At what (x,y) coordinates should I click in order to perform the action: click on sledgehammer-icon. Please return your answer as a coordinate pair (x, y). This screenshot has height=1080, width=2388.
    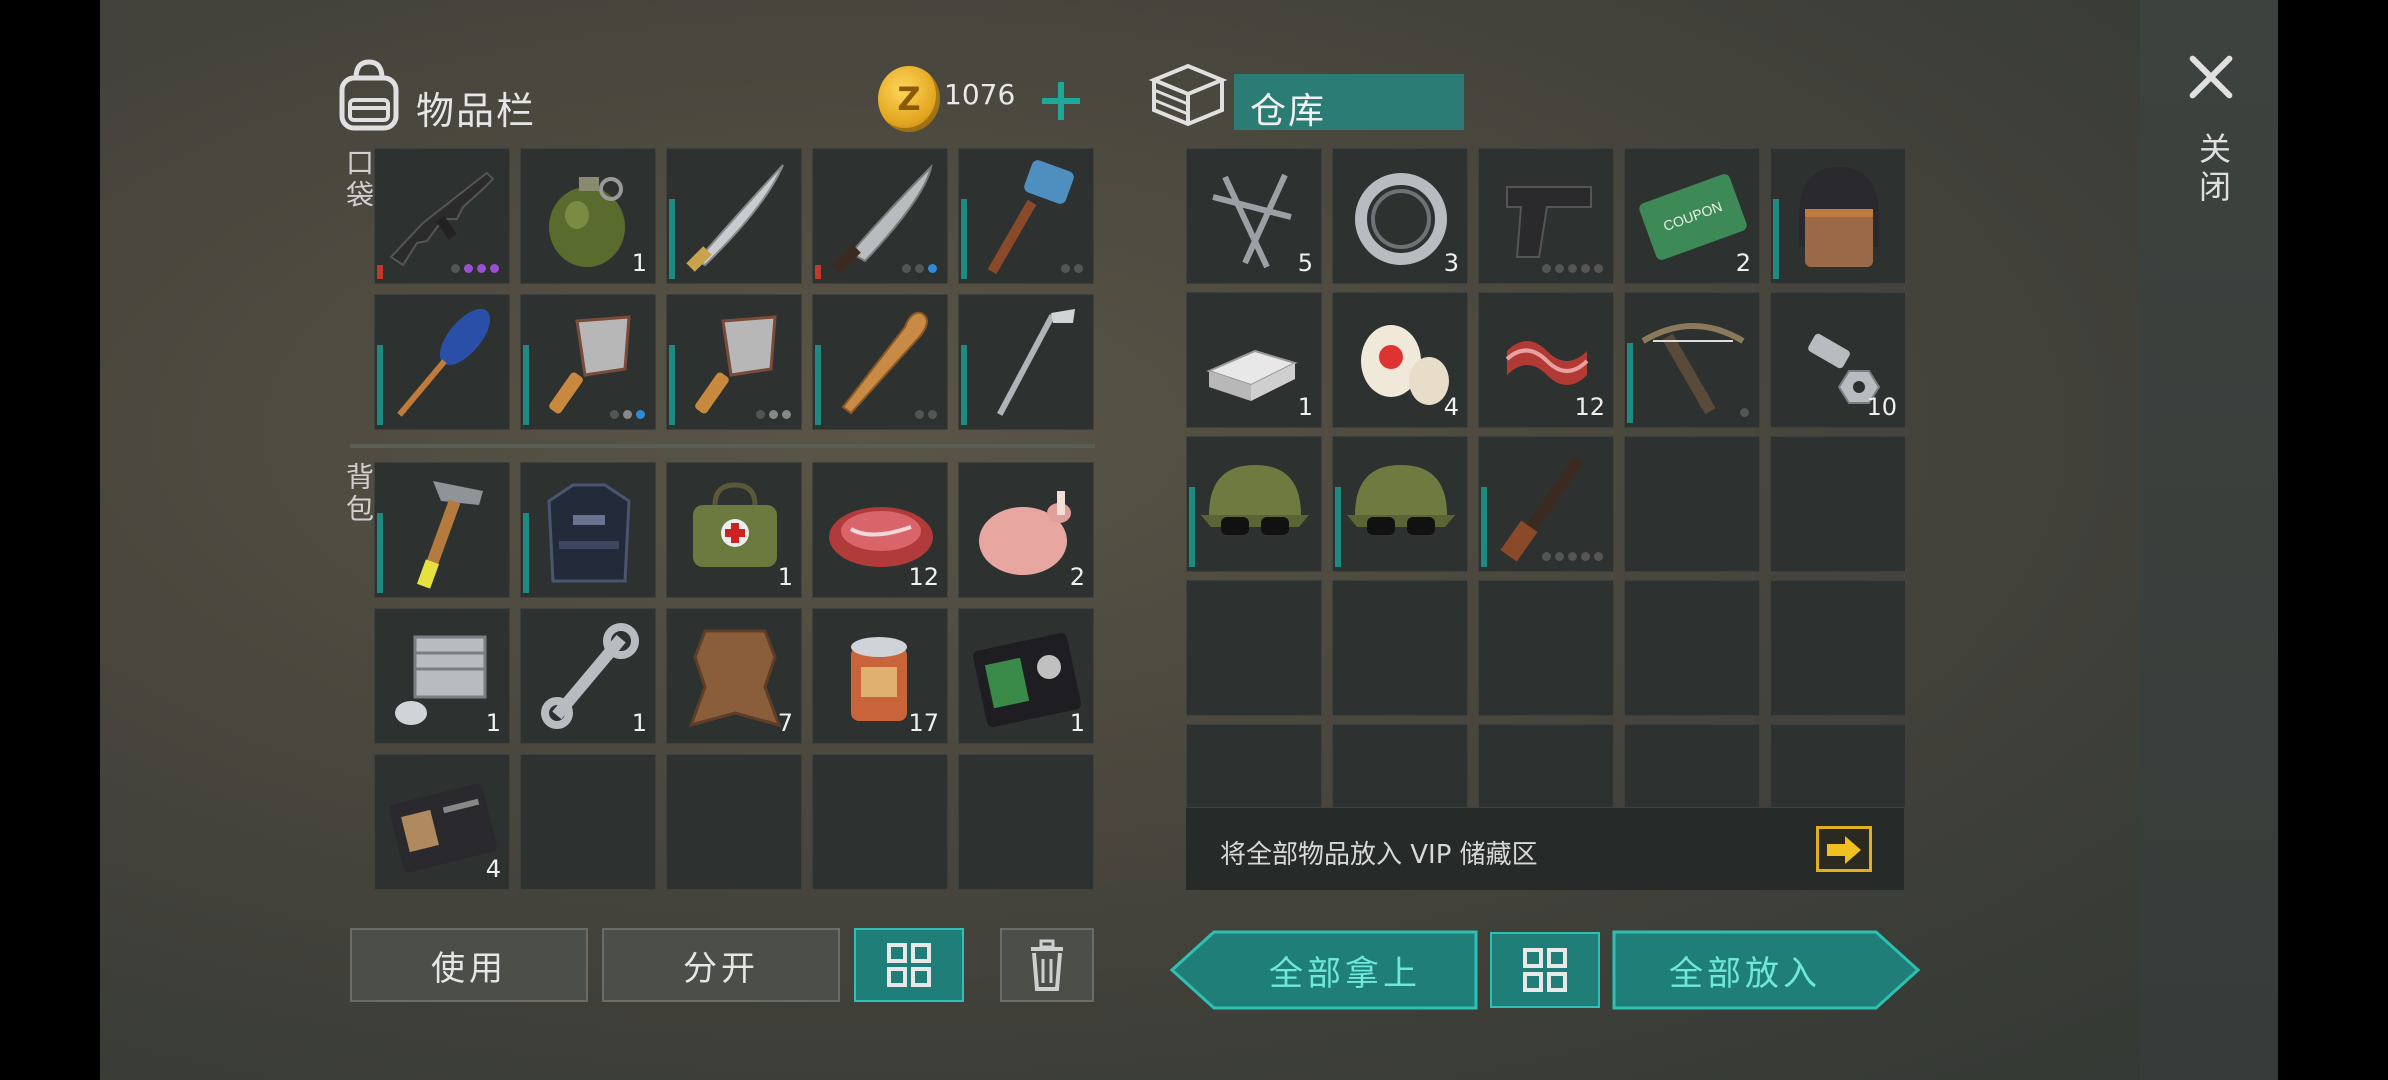
    Looking at the image, I should click on (1030, 217).